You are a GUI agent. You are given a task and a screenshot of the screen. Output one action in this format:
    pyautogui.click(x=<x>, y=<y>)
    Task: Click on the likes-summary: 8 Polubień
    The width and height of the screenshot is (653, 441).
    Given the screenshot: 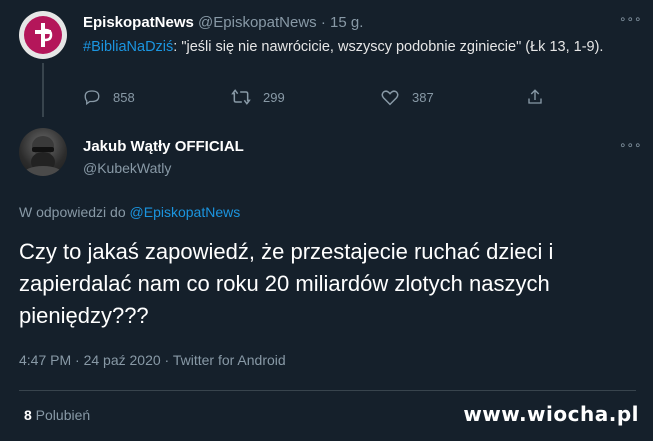 What is the action you would take?
    pyautogui.click(x=57, y=415)
    